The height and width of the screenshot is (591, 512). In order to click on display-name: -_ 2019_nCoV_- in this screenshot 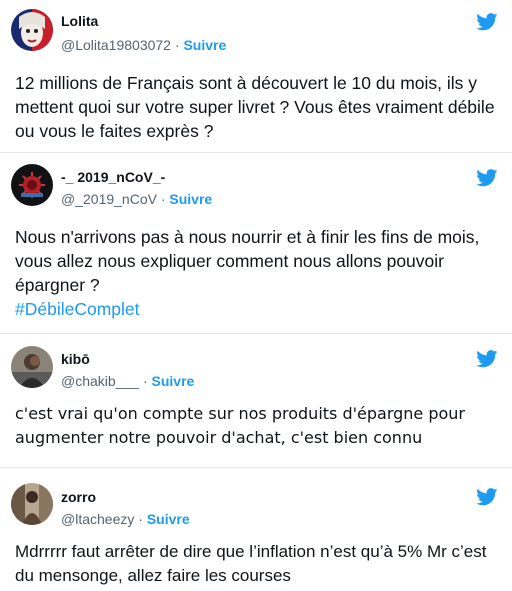, I will do `click(113, 177)`.